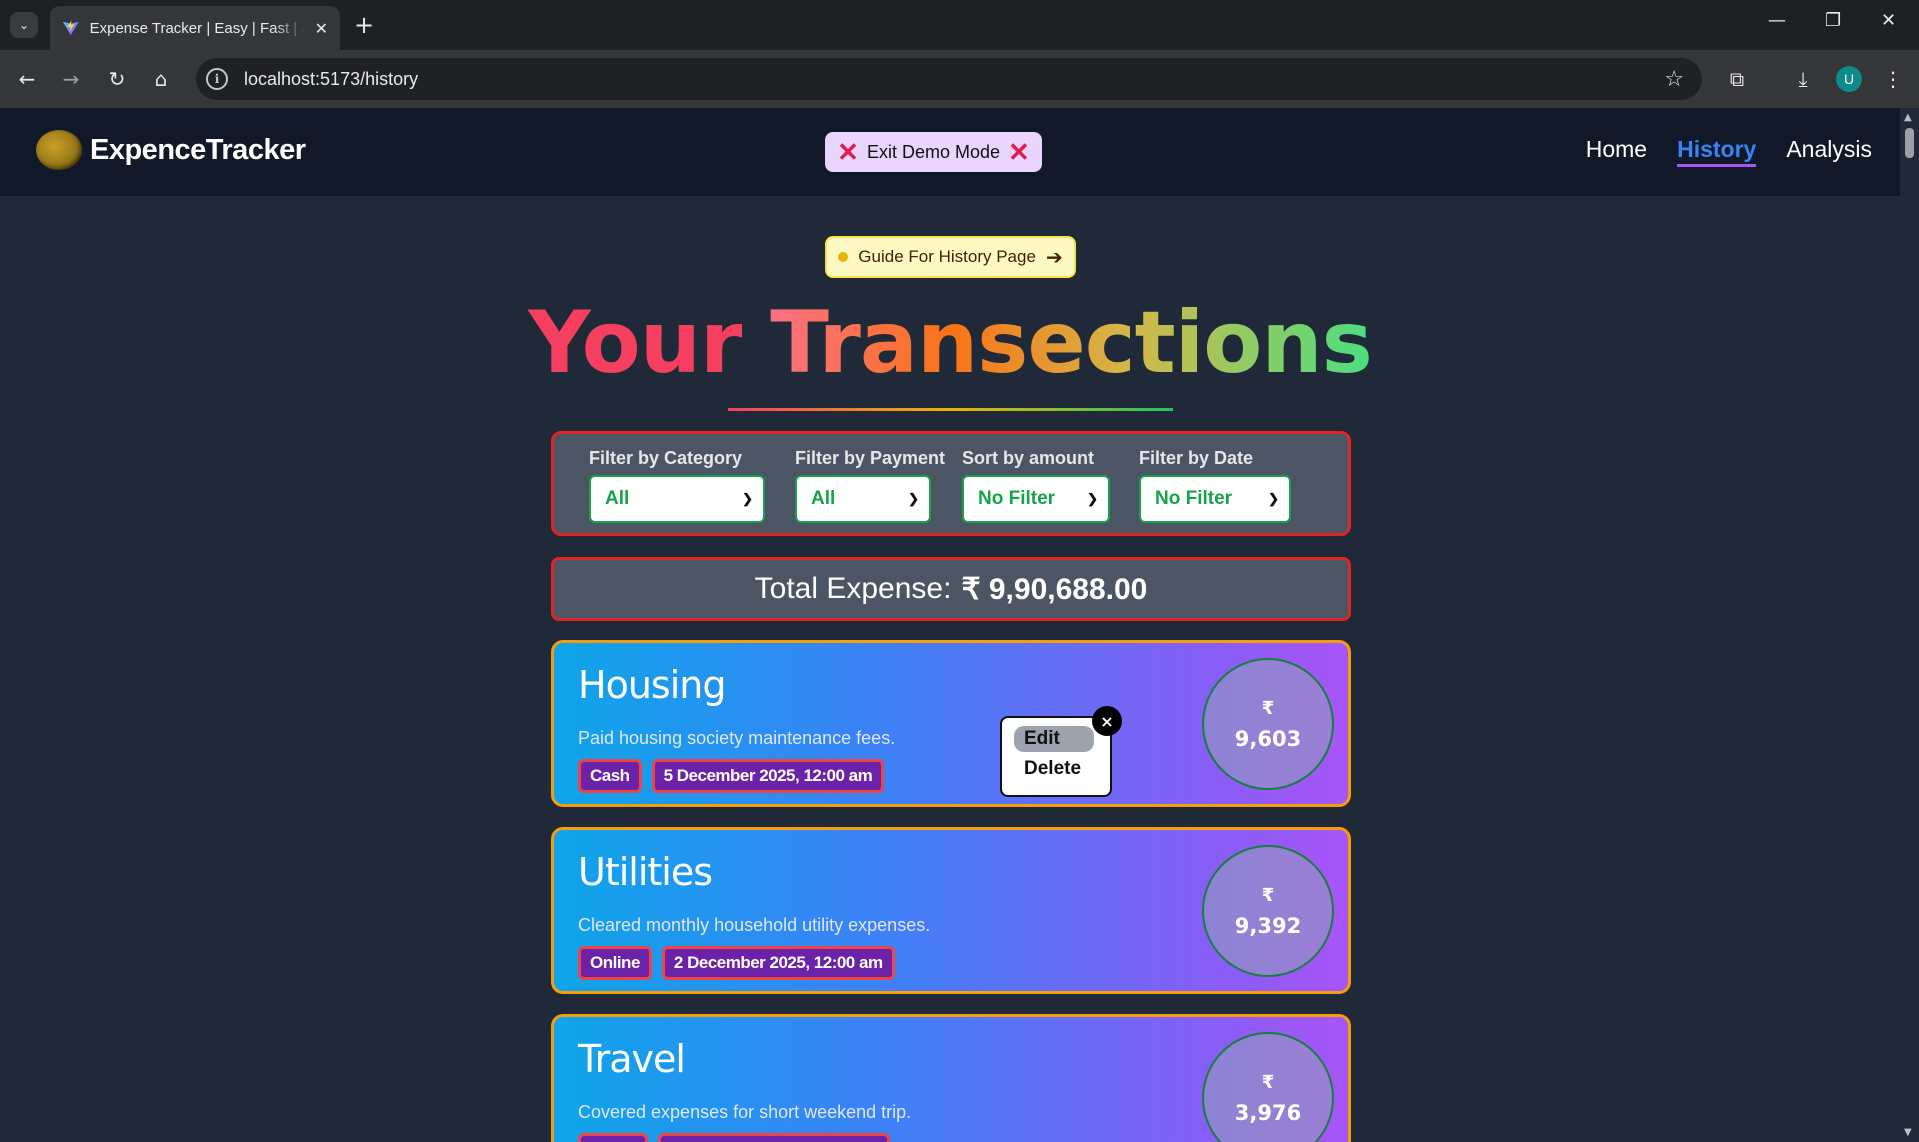 The height and width of the screenshot is (1142, 1919). What do you see at coordinates (645, 872) in the screenshot?
I see `transaction-category: Utilities` at bounding box center [645, 872].